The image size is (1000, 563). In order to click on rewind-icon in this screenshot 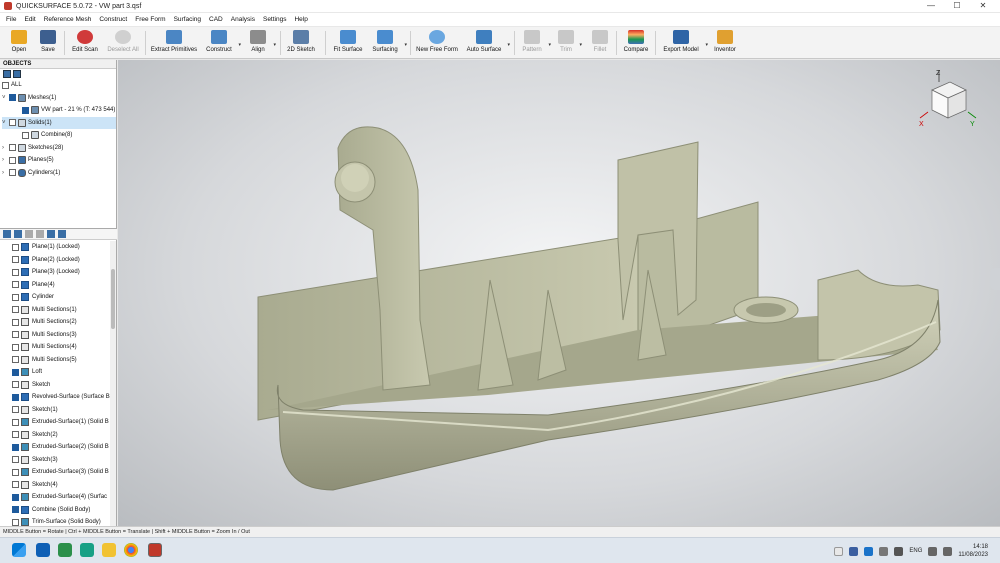, I will do `click(51, 234)`.